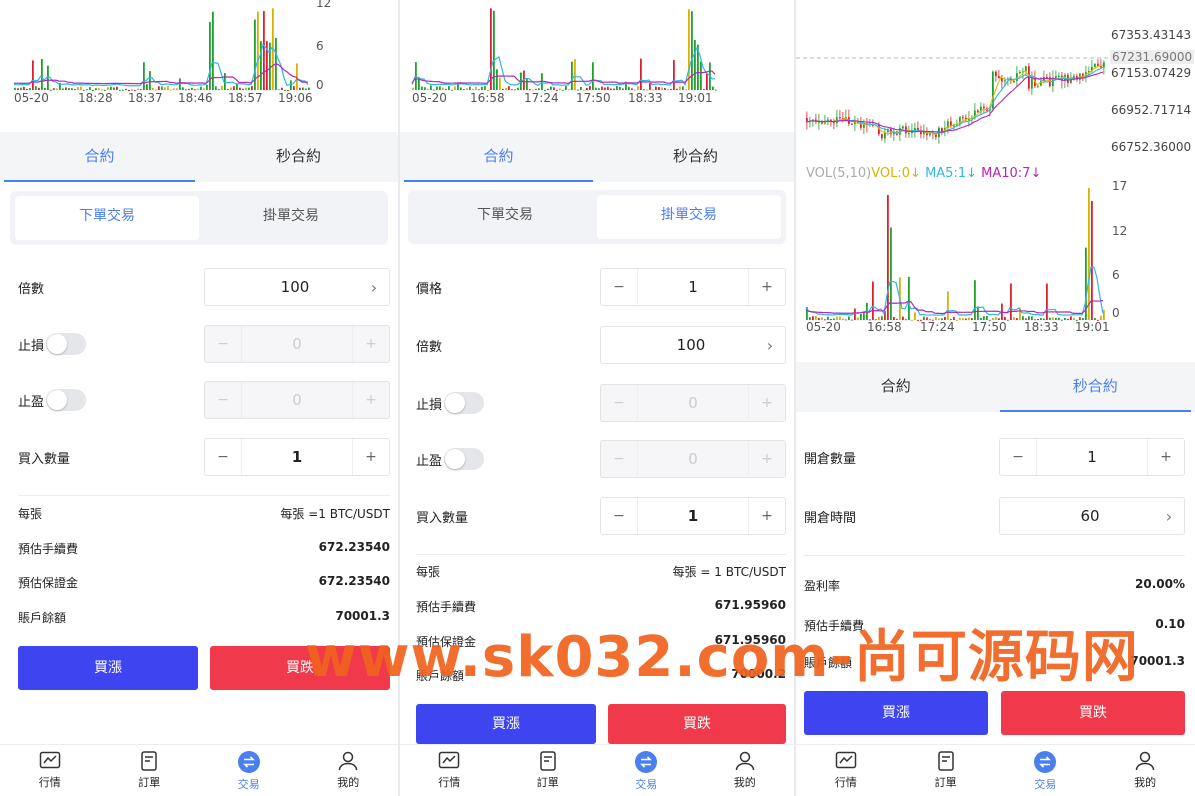 This screenshot has width=1195, height=796. What do you see at coordinates (695, 98) in the screenshot?
I see `chart-time-label: 19:01` at bounding box center [695, 98].